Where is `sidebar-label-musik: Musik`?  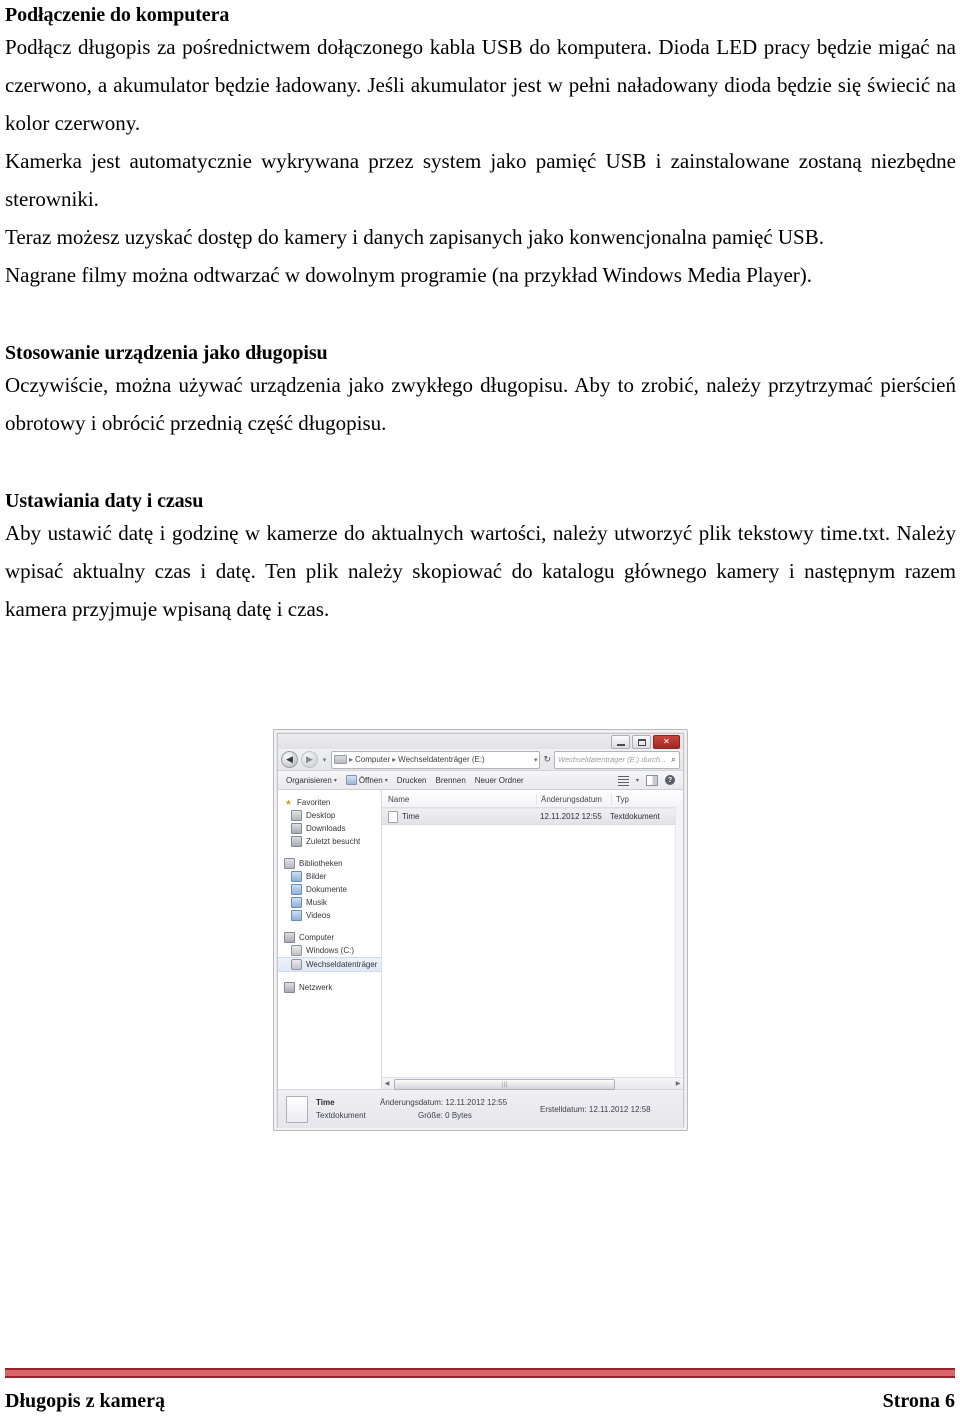
sidebar-label-musik: Musik is located at coordinates (316, 902).